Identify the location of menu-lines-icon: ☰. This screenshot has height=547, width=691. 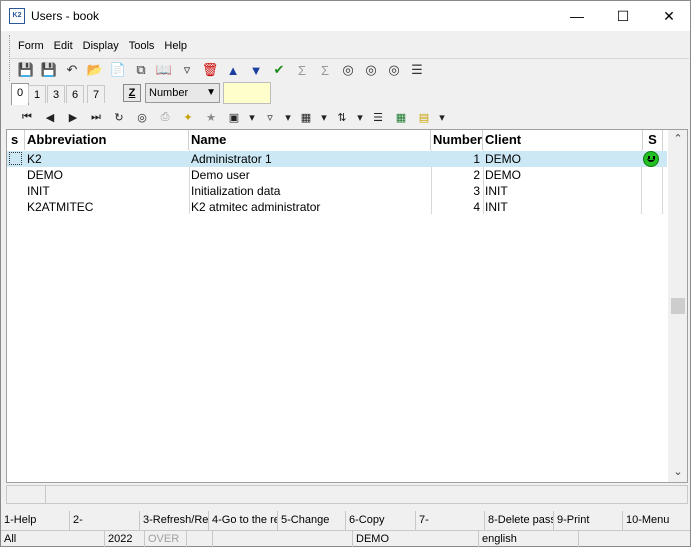
(417, 70).